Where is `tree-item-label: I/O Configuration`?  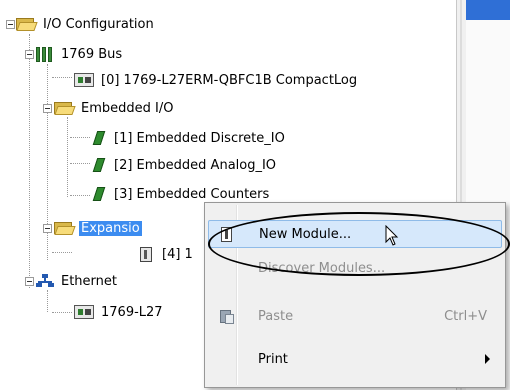
tree-item-label: I/O Configuration is located at coordinates (98, 24).